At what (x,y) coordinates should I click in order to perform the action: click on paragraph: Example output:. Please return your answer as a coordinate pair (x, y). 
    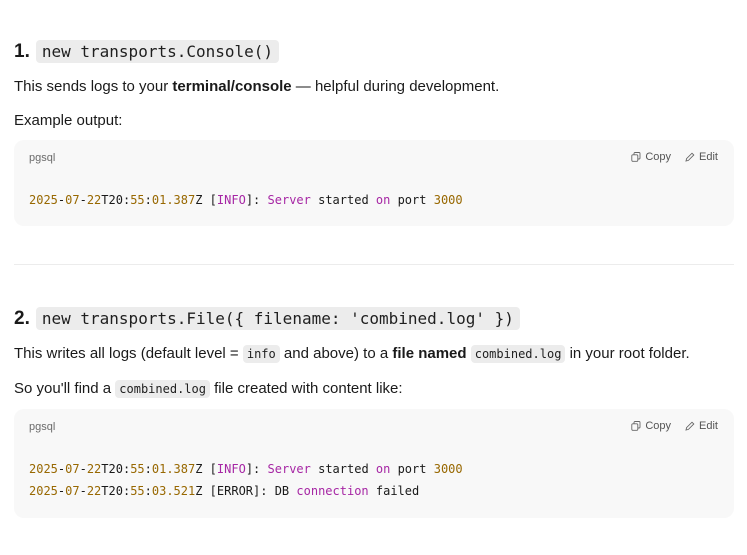
    Looking at the image, I should click on (68, 120).